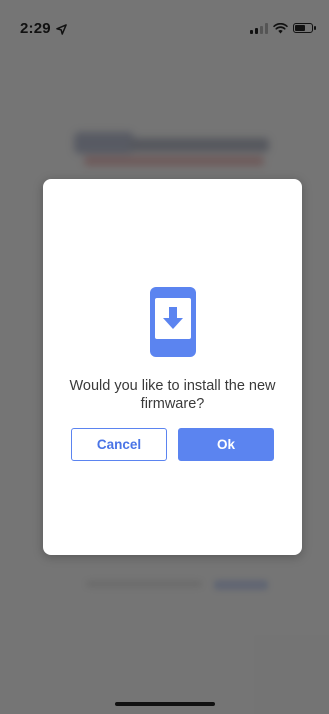 This screenshot has height=714, width=329. I want to click on ok-button: Ok, so click(226, 444).